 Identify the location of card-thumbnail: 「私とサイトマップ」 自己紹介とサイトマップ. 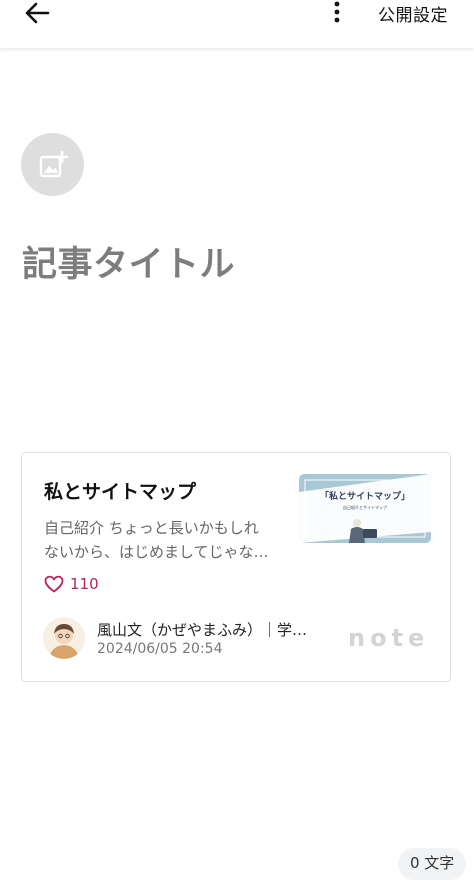
(365, 508).